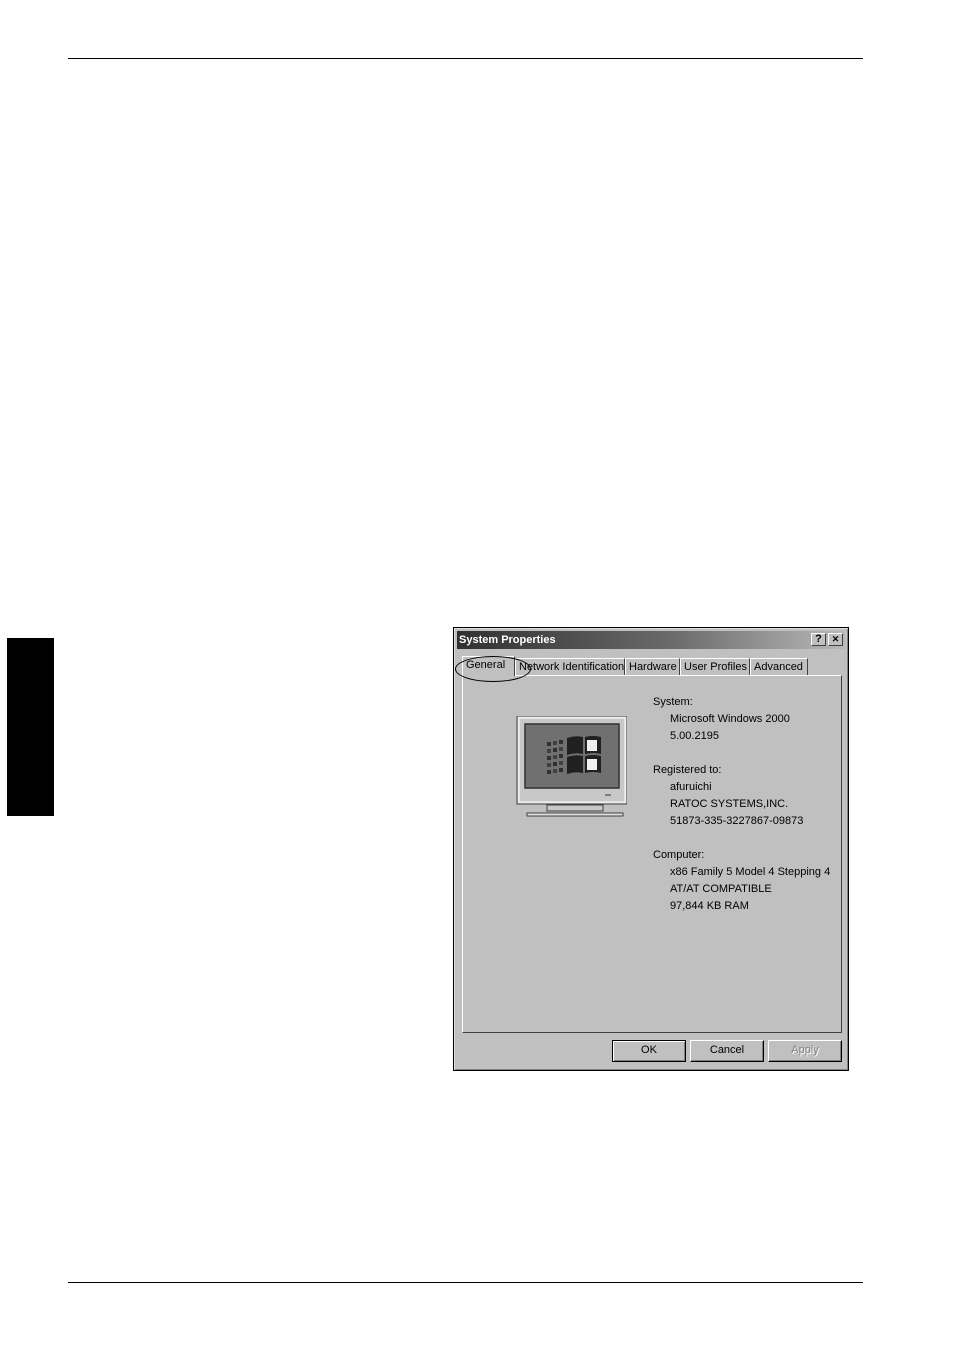 The height and width of the screenshot is (1351, 954). I want to click on header-rule, so click(465, 58).